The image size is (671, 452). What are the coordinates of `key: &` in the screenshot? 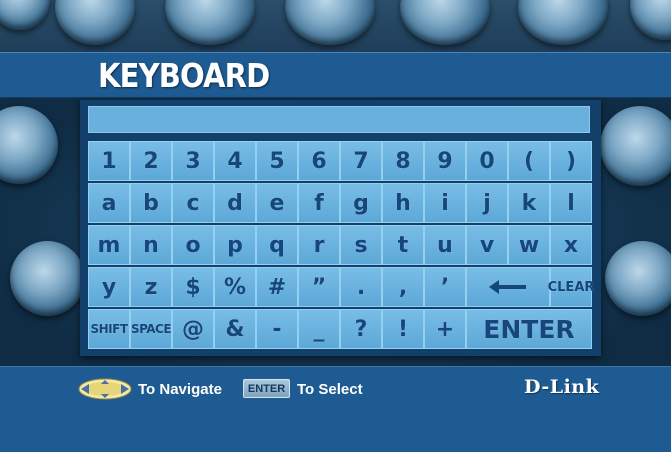 It's located at (235, 329).